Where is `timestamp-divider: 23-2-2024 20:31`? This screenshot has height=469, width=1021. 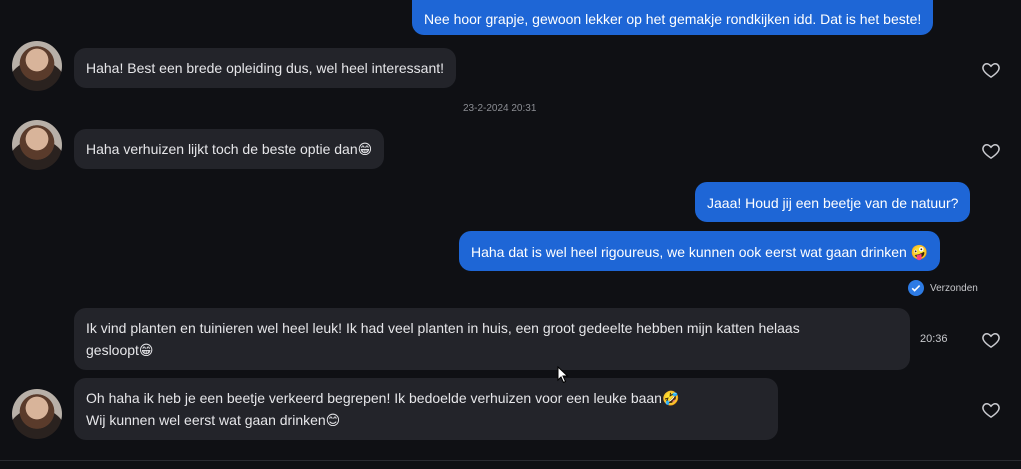 timestamp-divider: 23-2-2024 20:31 is located at coordinates (500, 108).